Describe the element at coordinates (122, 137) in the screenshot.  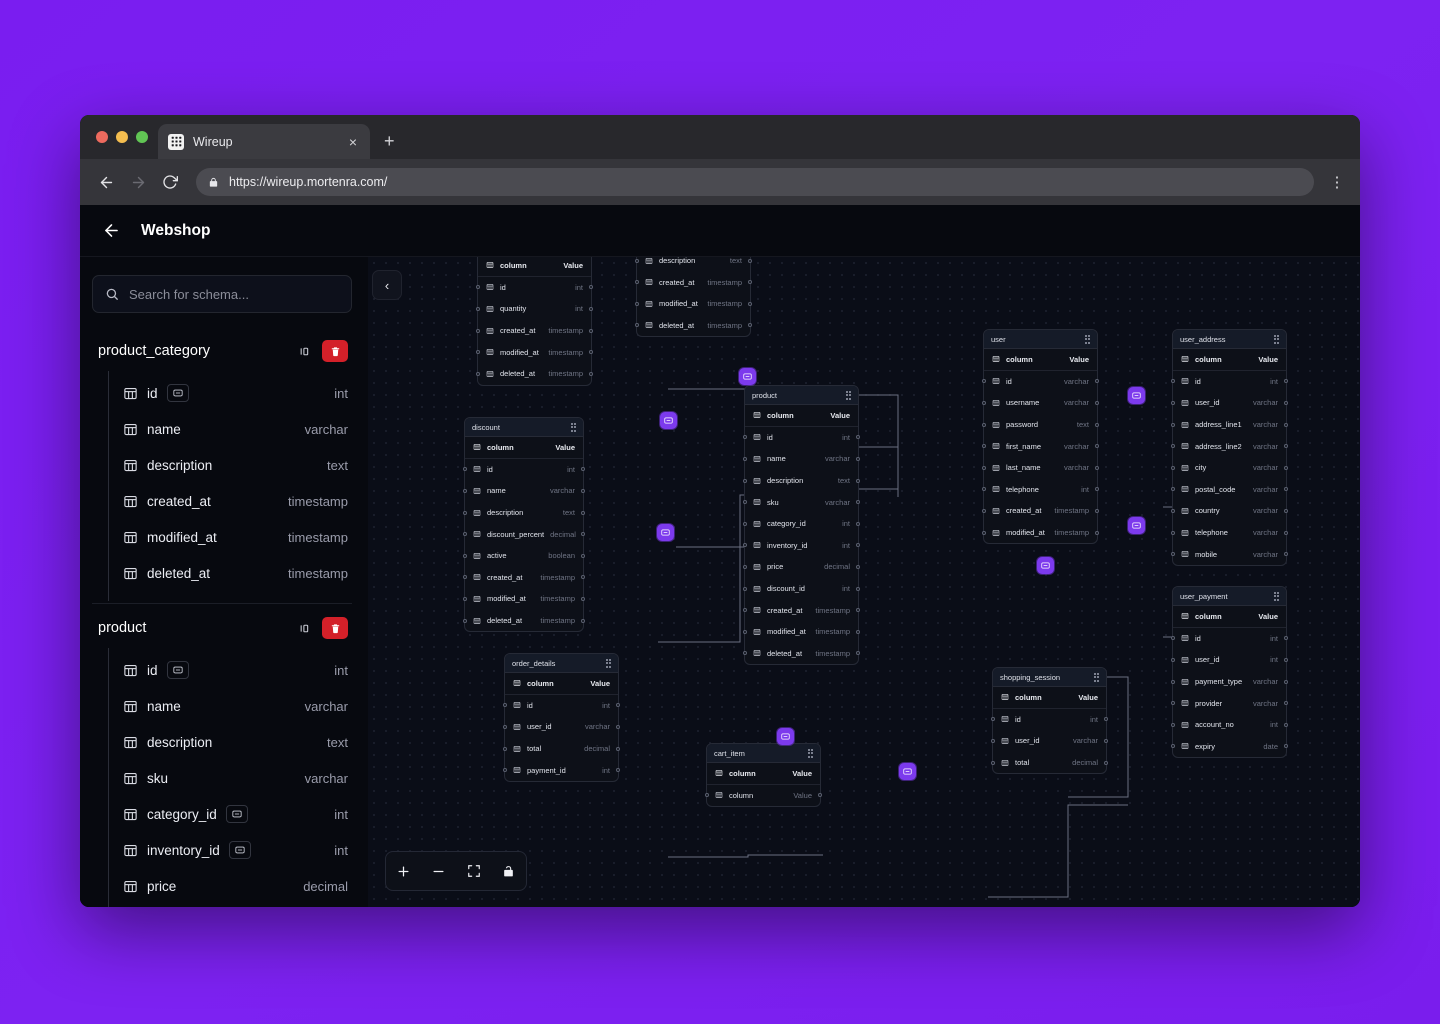
I see `minimize-window-button` at that location.